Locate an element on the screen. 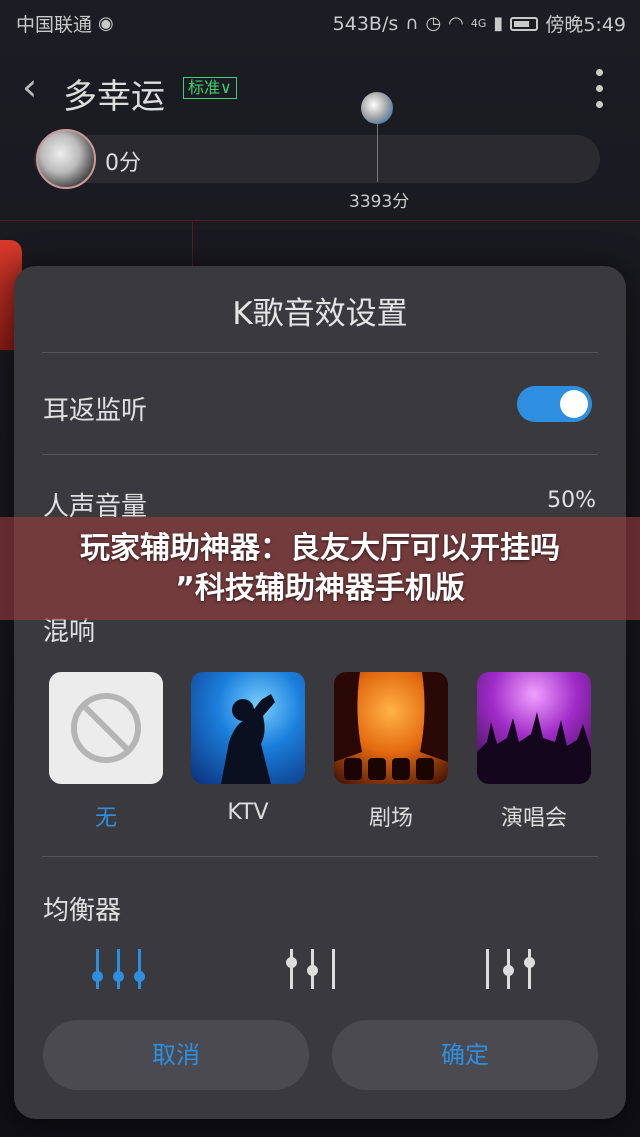 This screenshot has height=1137, width=640. reverb-option-none is located at coordinates (106, 728).